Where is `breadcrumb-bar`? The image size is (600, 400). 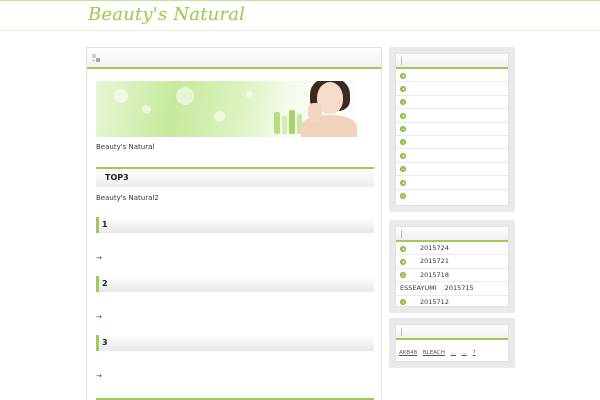 breadcrumb-bar is located at coordinates (234, 58).